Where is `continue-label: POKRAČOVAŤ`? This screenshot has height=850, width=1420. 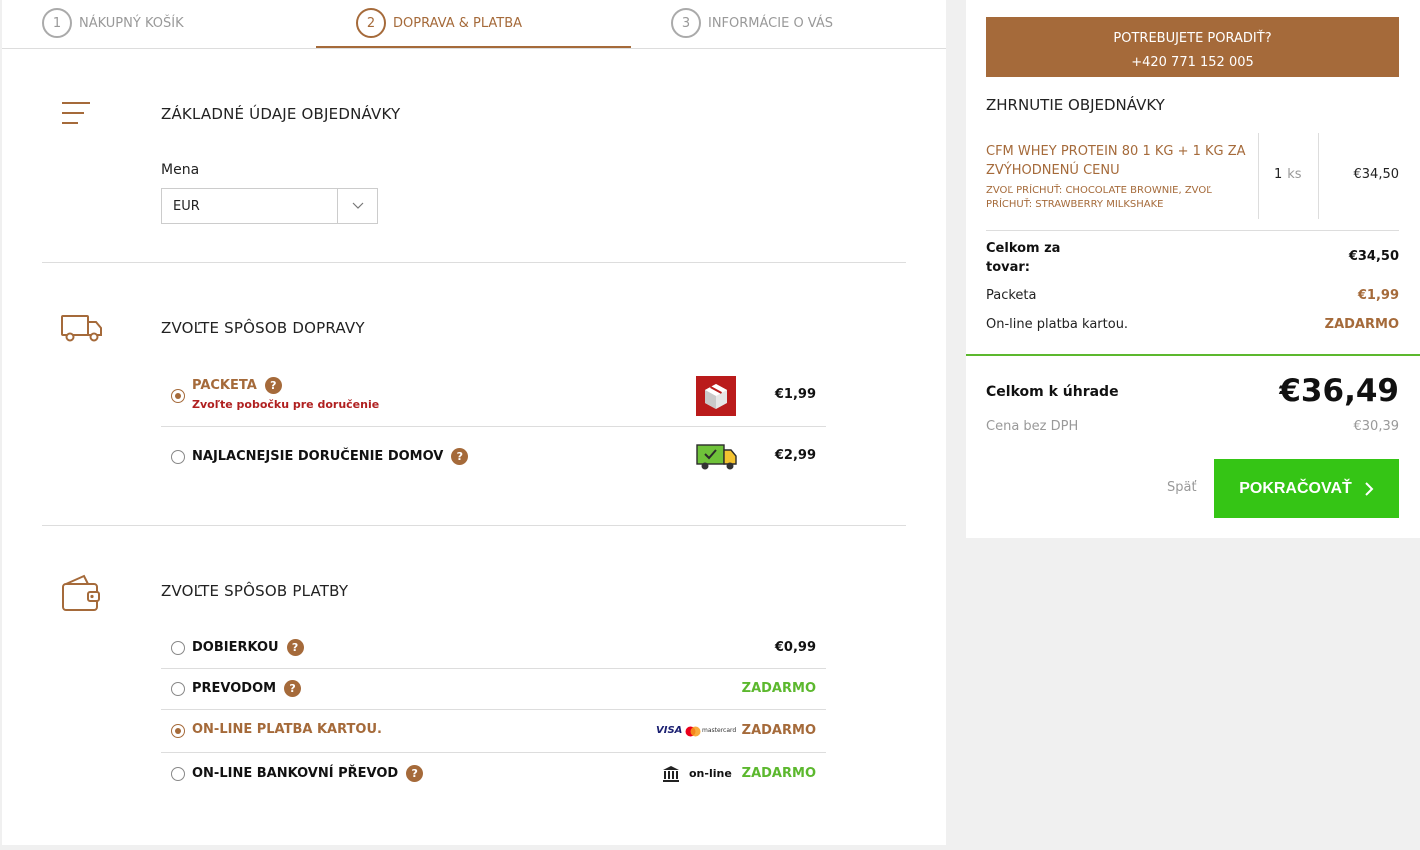
continue-label: POKRAČOVAŤ is located at coordinates (1295, 488).